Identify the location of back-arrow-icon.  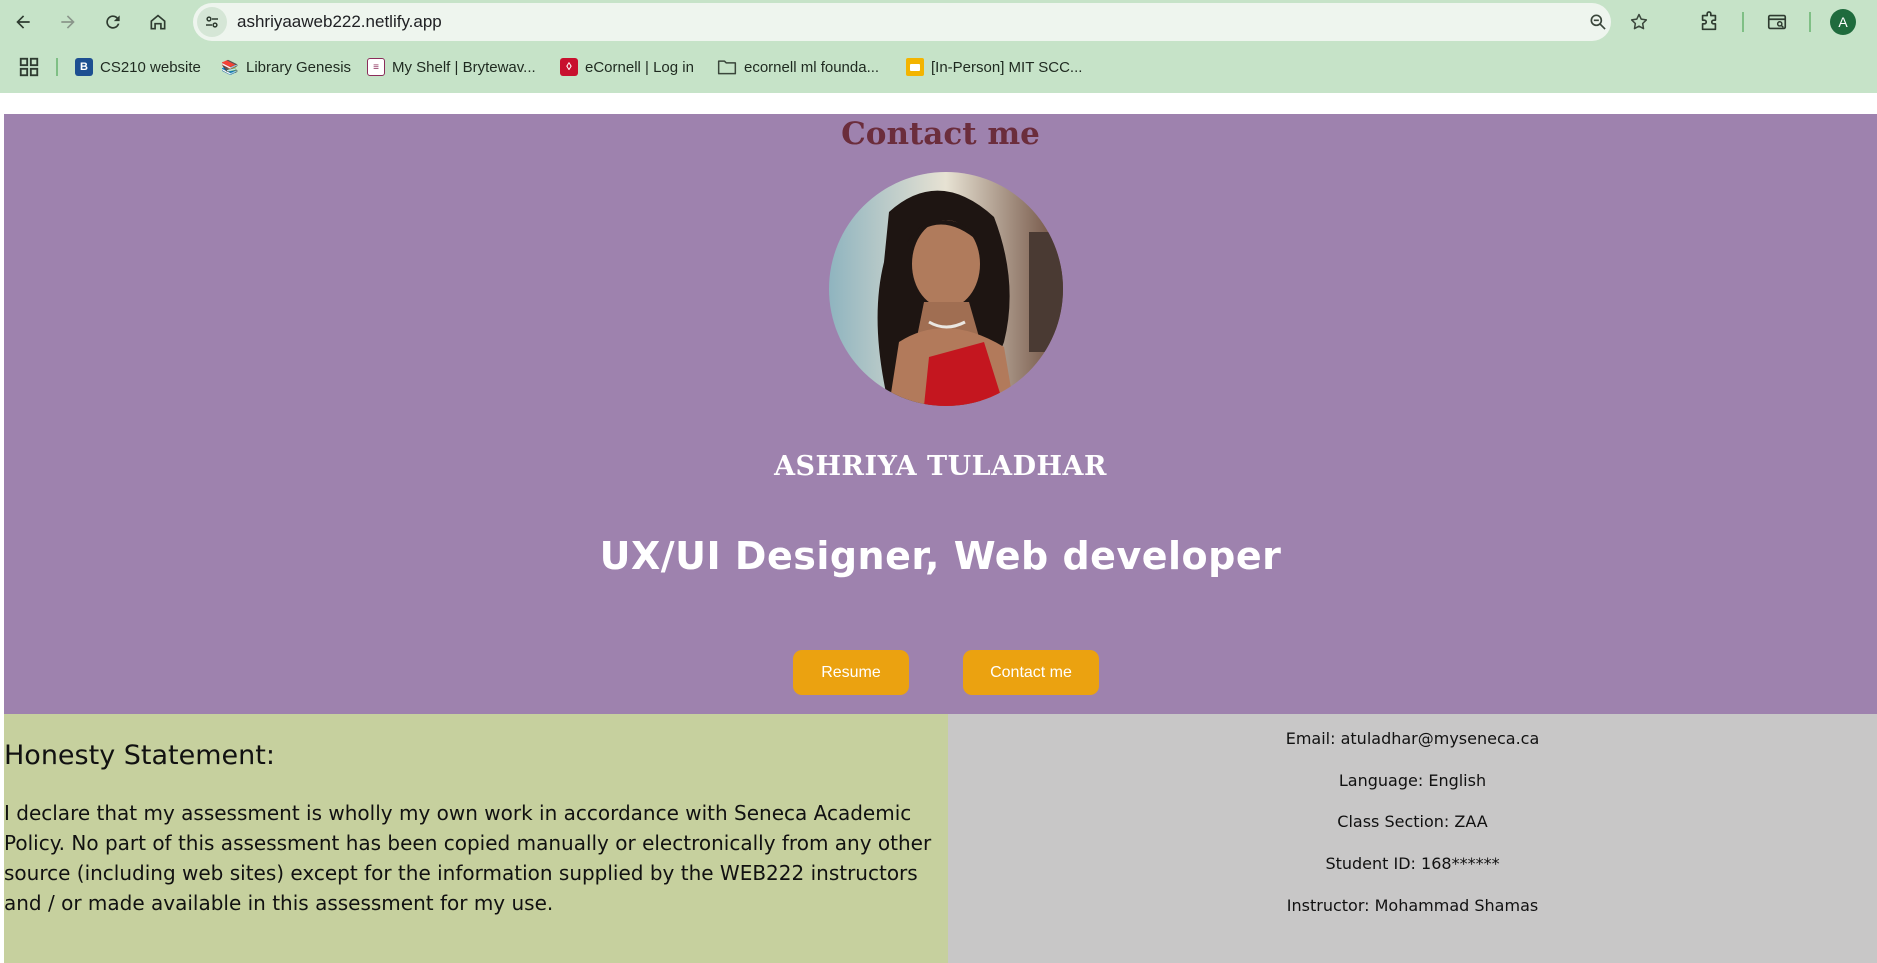
(23, 22).